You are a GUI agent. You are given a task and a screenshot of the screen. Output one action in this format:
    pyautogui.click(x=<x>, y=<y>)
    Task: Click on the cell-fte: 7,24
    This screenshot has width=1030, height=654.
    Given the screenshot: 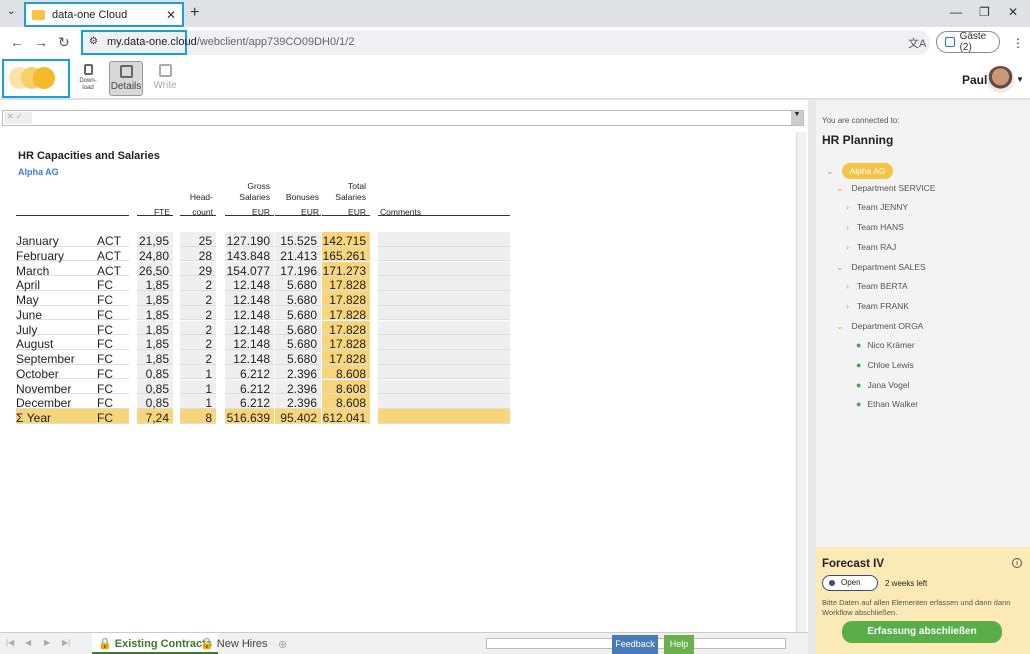 What is the action you would take?
    pyautogui.click(x=155, y=417)
    